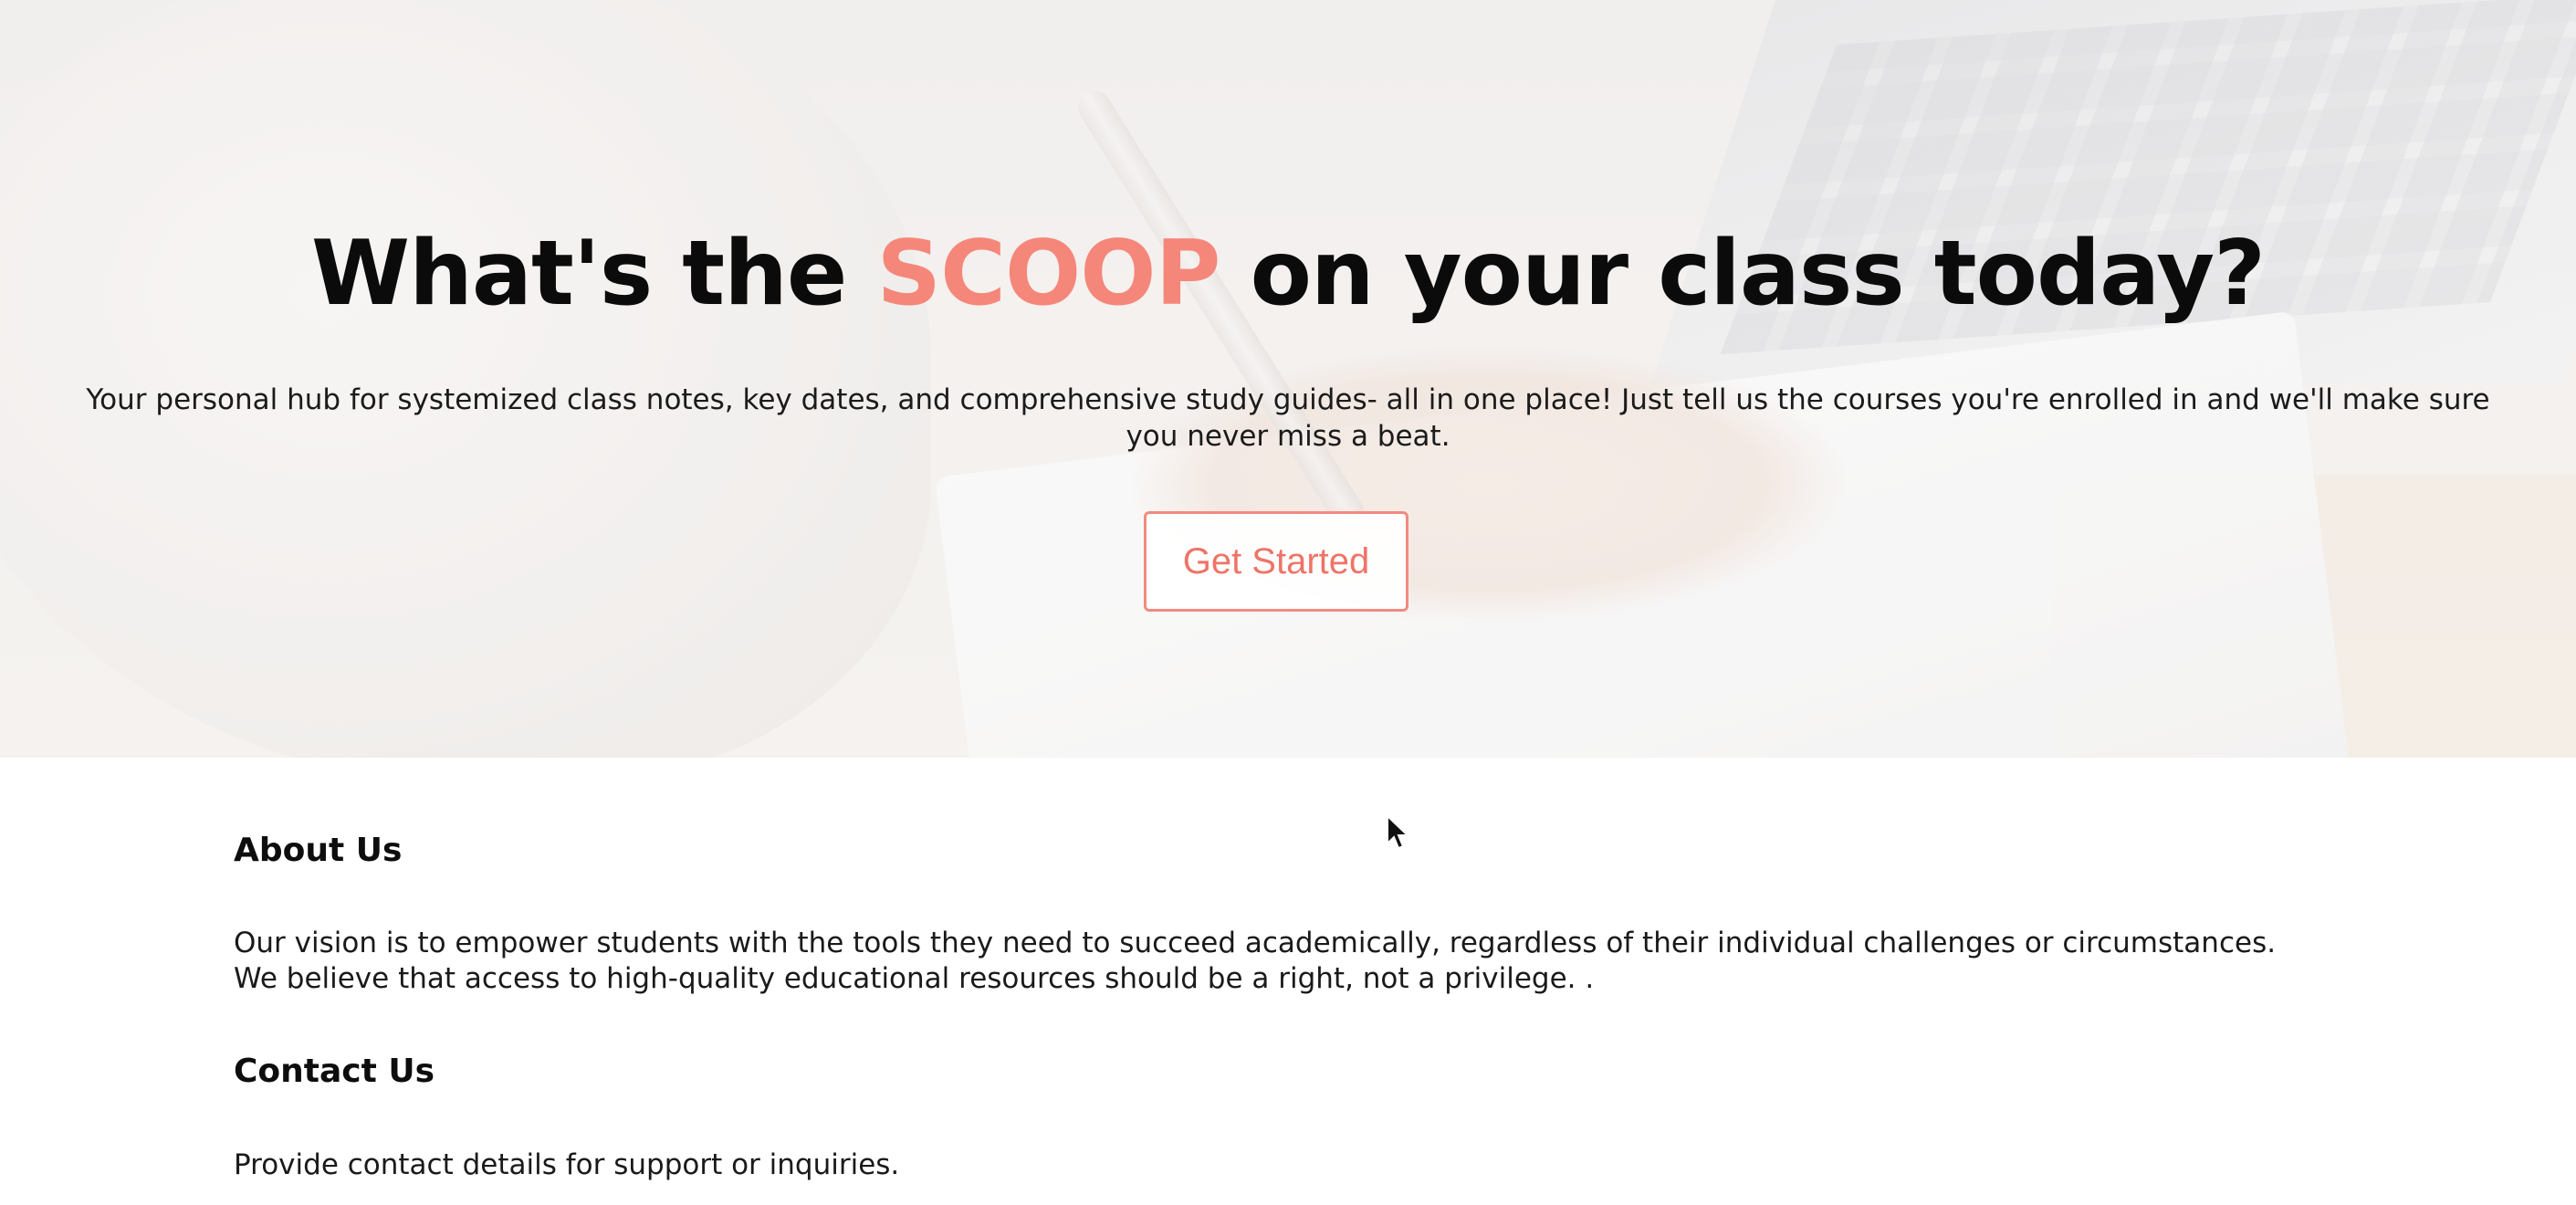 The width and height of the screenshot is (2576, 1205). Describe the element at coordinates (579, 274) in the screenshot. I see `hero-title-start: What's the` at that location.